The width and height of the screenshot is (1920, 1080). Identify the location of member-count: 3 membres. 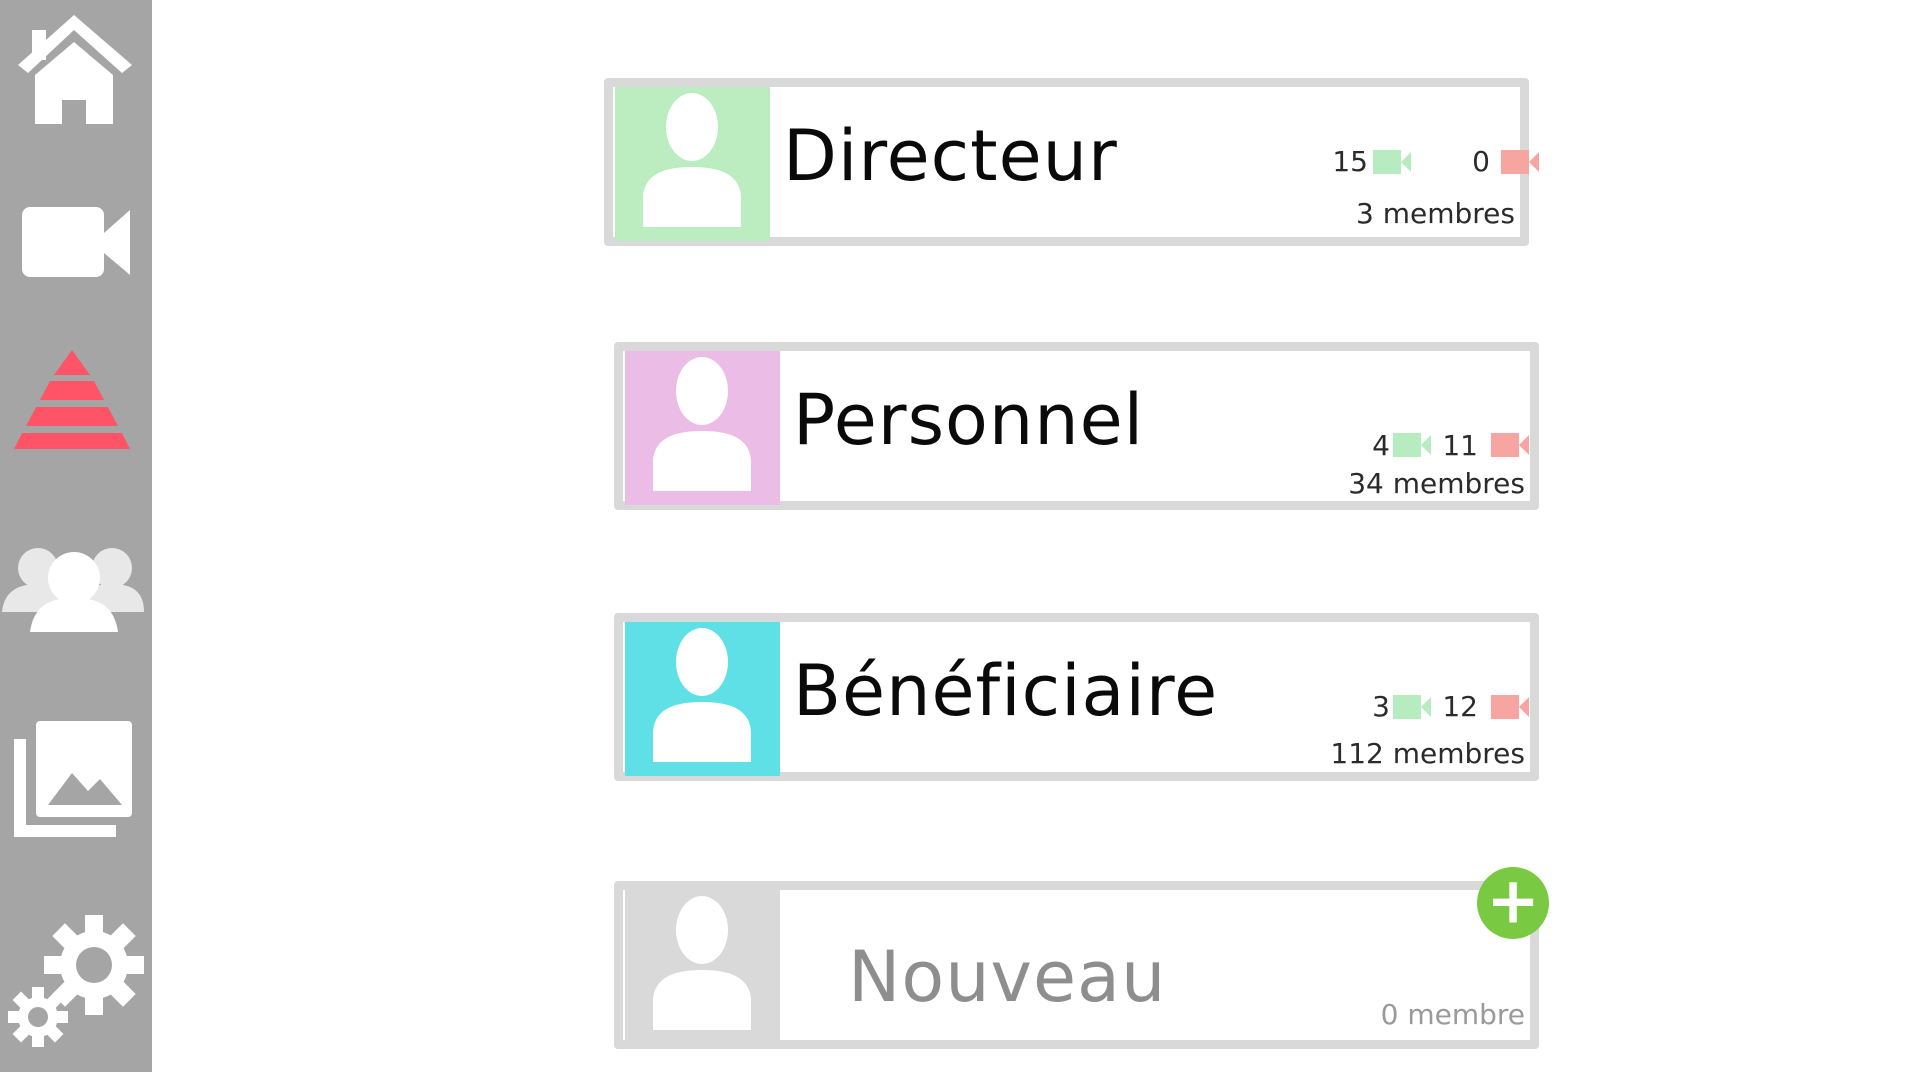
(1435, 213).